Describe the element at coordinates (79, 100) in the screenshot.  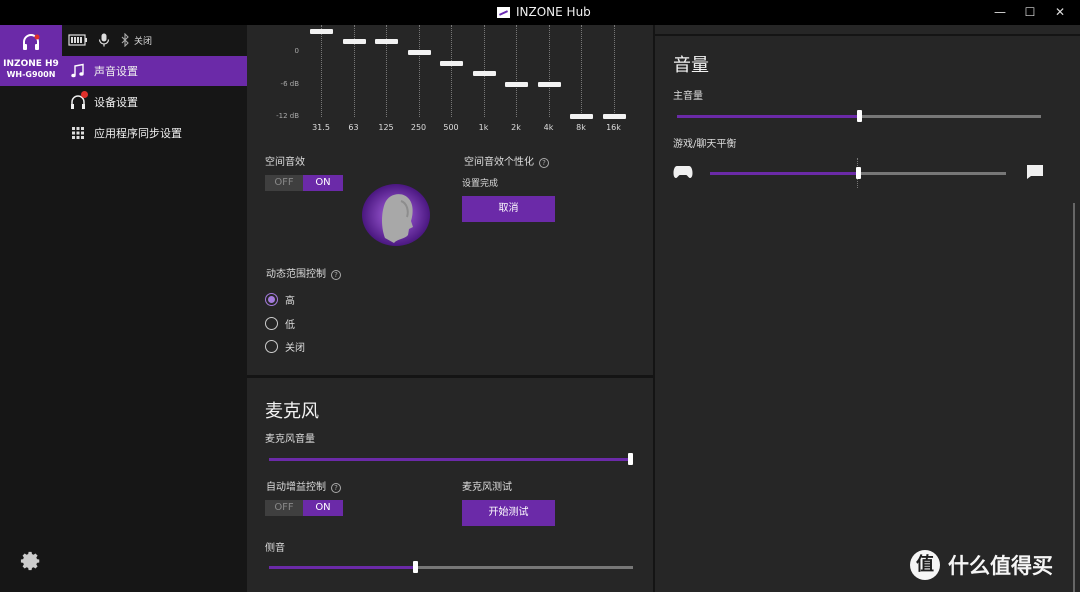
I see `headphones-icon` at that location.